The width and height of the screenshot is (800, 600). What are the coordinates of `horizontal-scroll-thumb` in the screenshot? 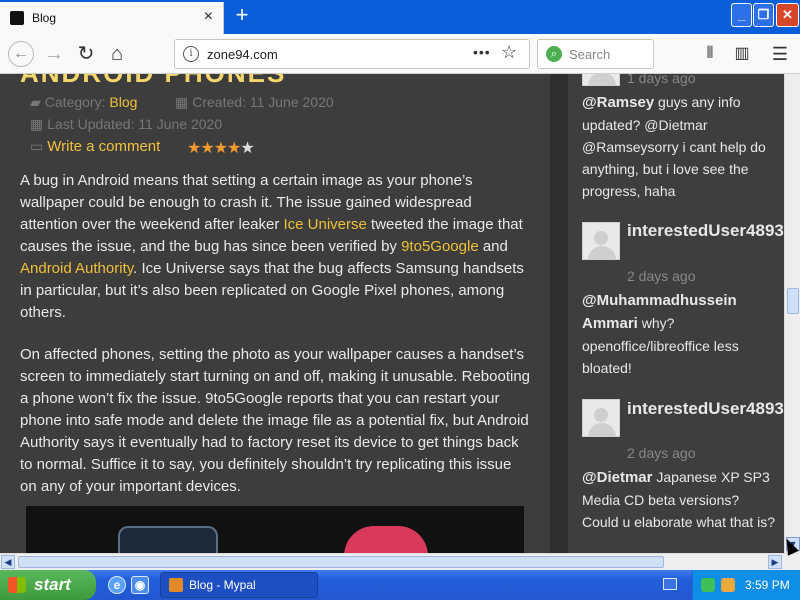 It's located at (341, 562).